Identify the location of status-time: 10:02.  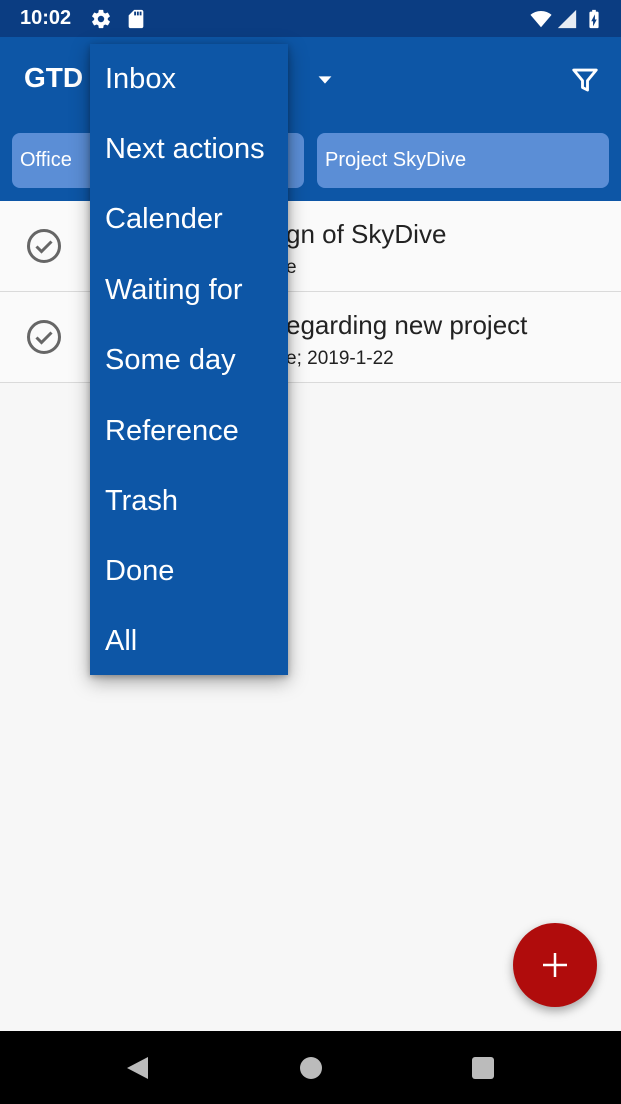
(46, 18).